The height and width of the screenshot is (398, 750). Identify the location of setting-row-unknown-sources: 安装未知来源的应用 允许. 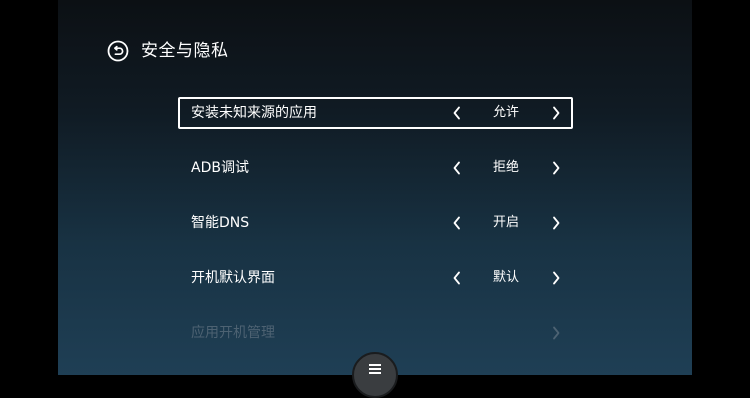
(375, 113).